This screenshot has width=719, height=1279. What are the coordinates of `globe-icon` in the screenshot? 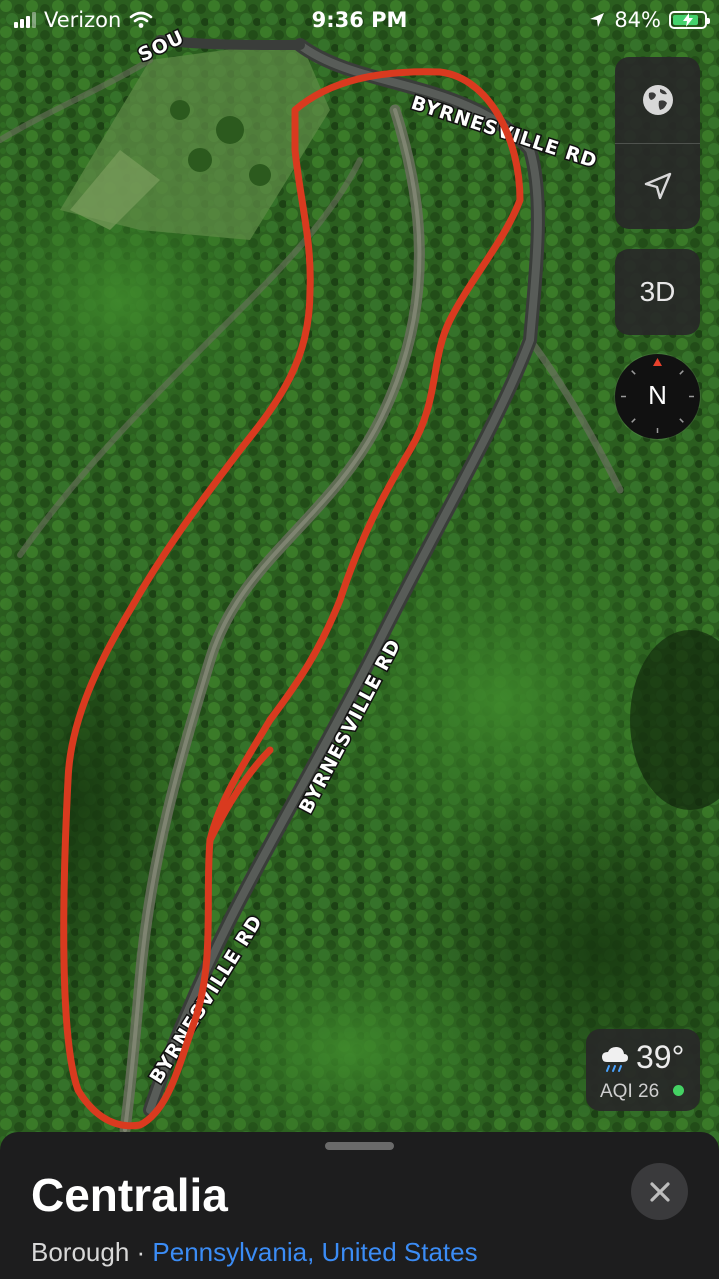 It's located at (657, 100).